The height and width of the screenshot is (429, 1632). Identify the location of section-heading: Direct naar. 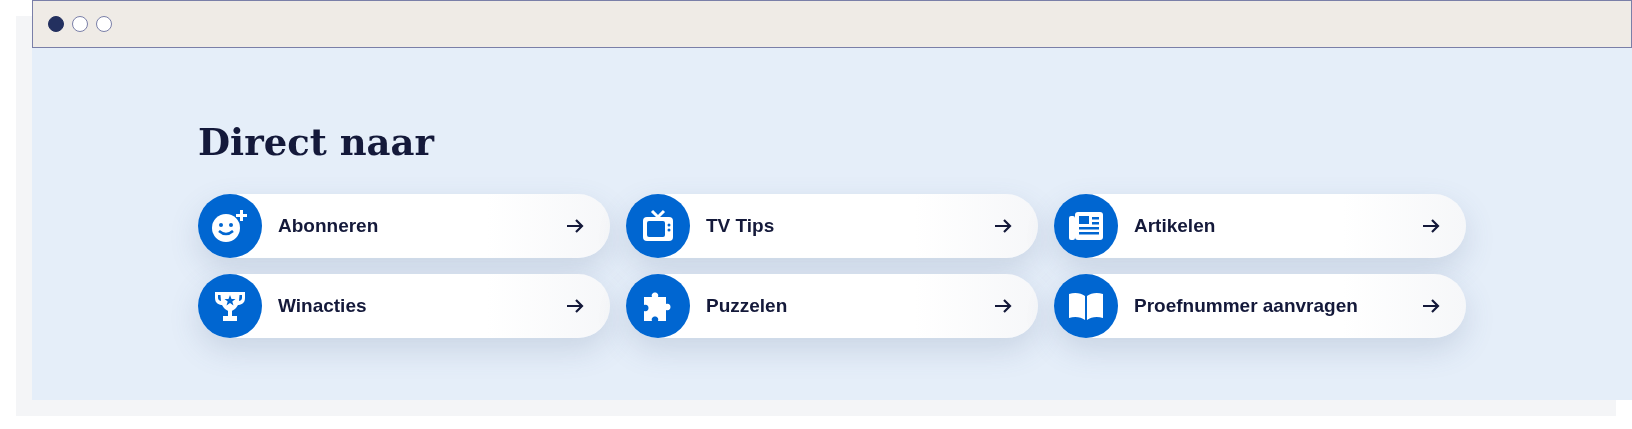
(317, 142).